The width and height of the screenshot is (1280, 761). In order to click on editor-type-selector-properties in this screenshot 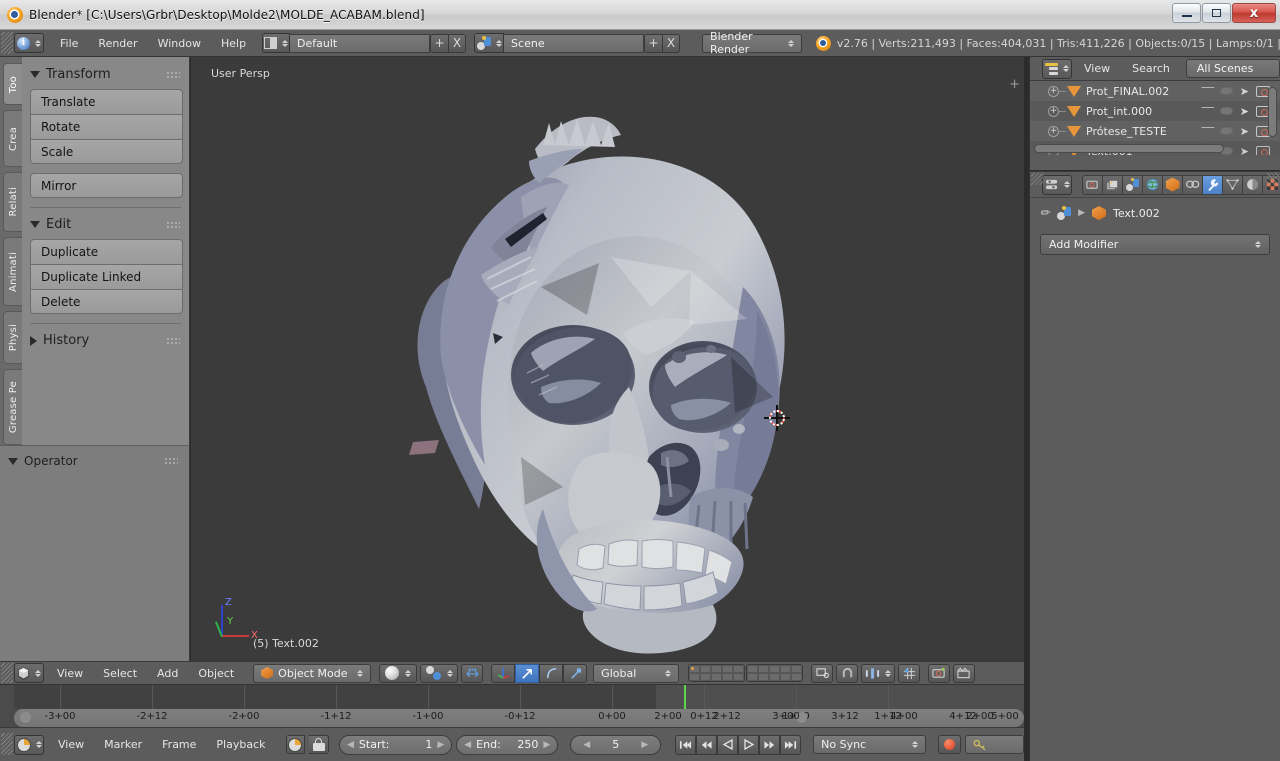, I will do `click(1057, 184)`.